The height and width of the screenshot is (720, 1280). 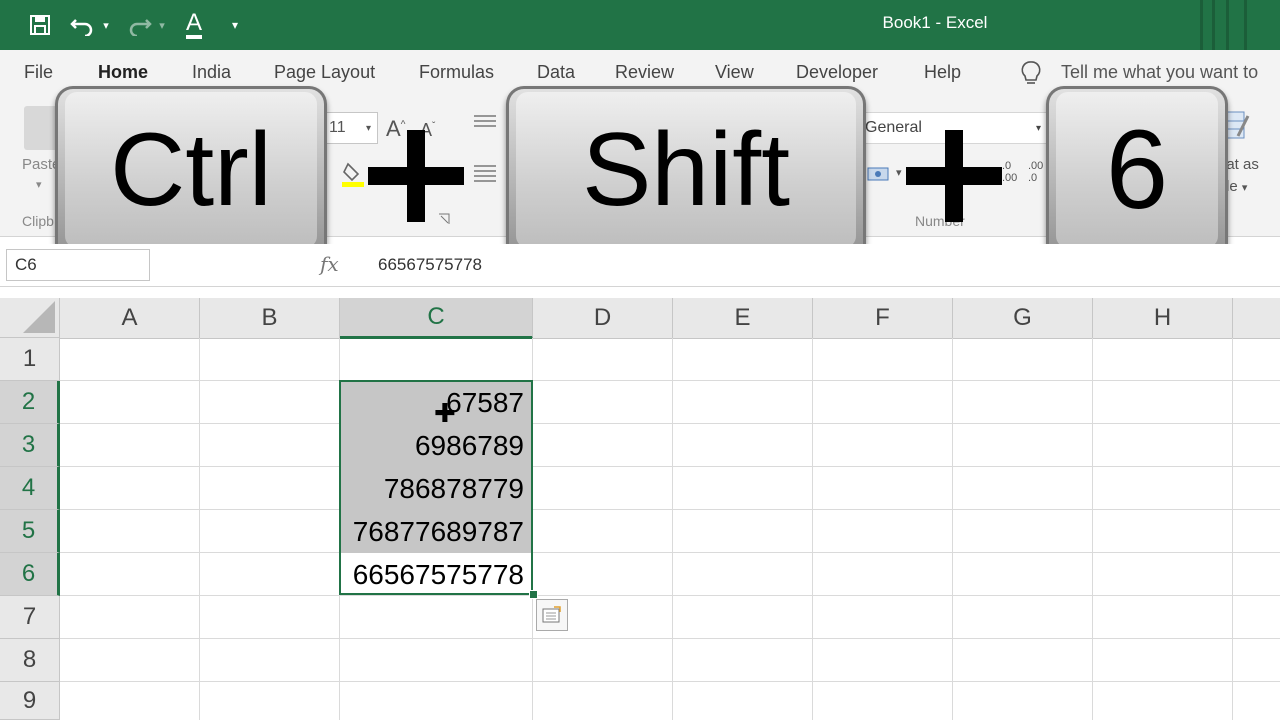 I want to click on column-header-f: F, so click(x=883, y=318).